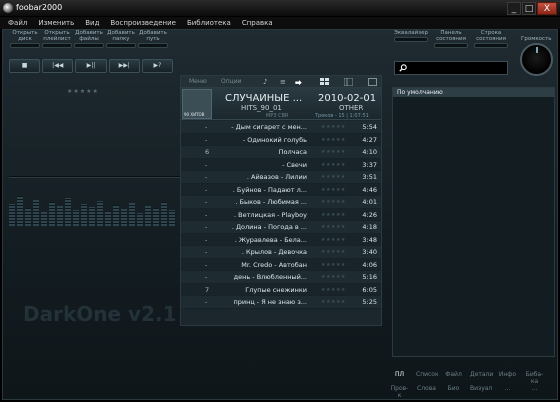  I want to click on skin-watermark: DarkOne v2.1, so click(100, 314).